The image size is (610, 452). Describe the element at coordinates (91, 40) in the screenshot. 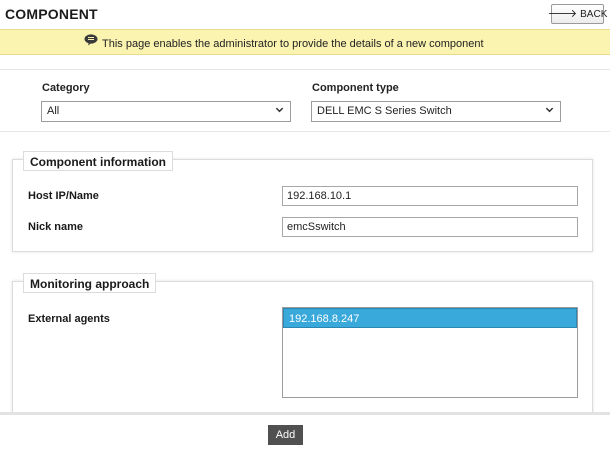

I see `speech-bubble-icon` at that location.